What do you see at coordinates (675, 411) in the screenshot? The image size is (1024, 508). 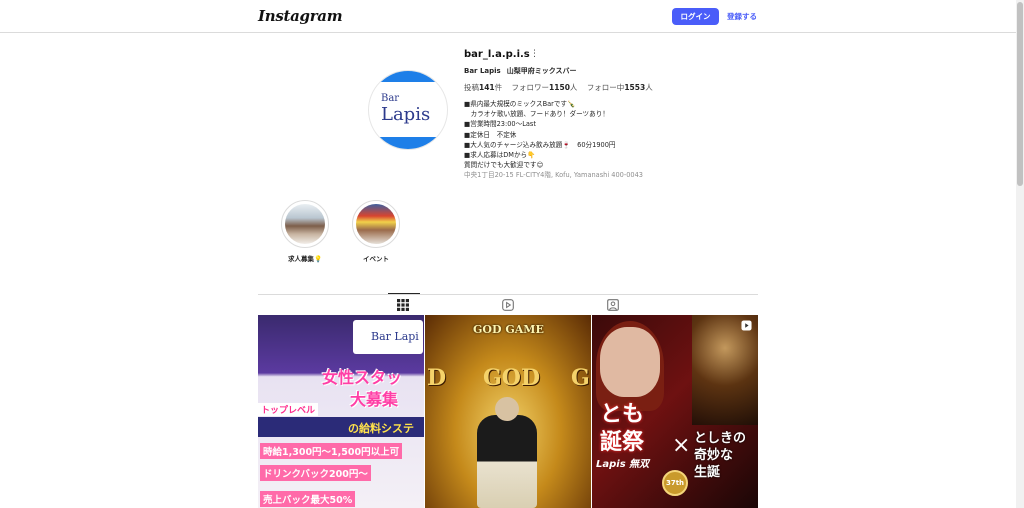 I see `post-thumbnail: とも 誕祭 × としきの 奇妙な 生誕 Lapis 無双 37th` at bounding box center [675, 411].